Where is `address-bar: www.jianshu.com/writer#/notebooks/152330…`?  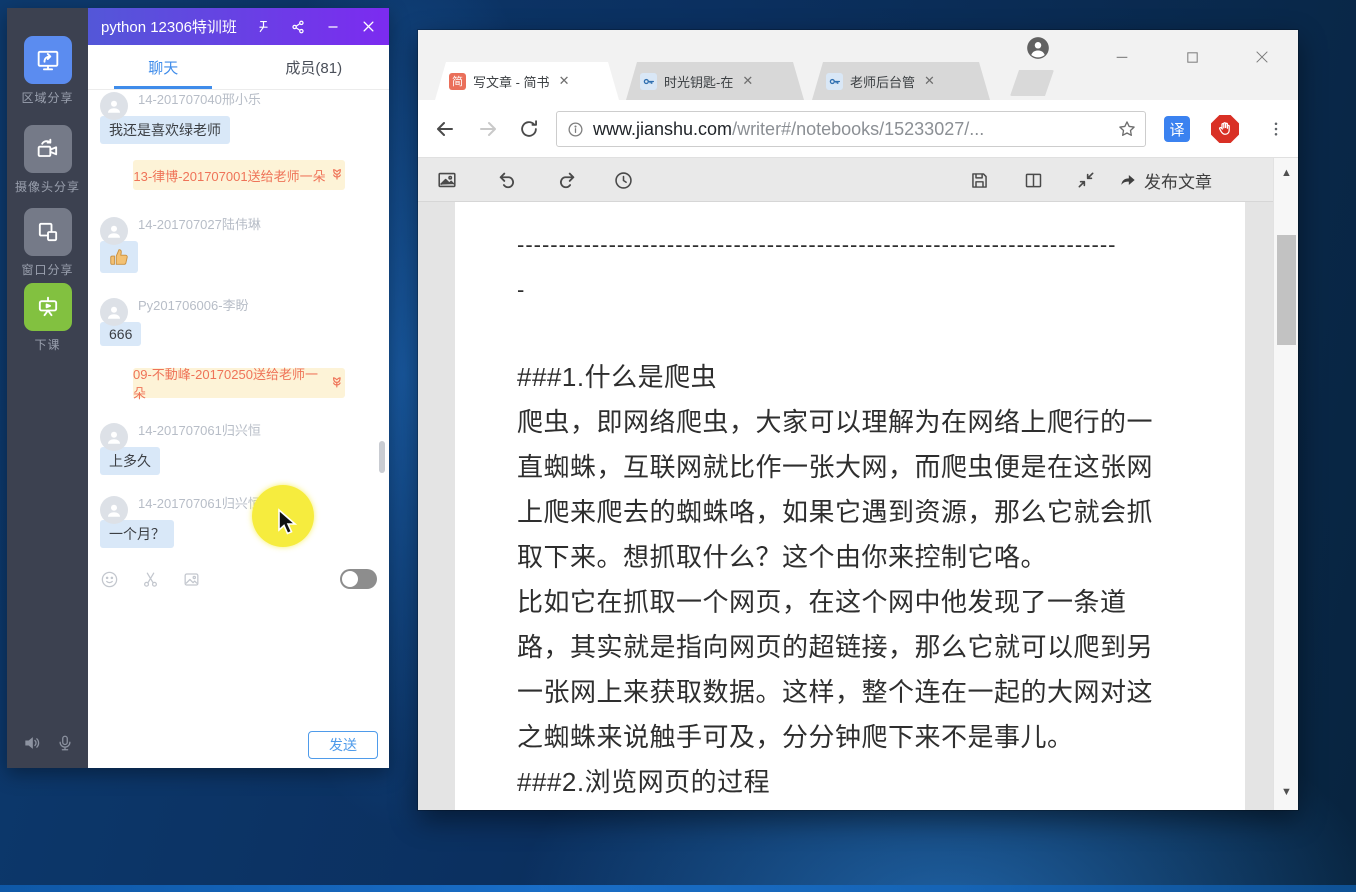
address-bar: www.jianshu.com/writer#/notebooks/152330… is located at coordinates (851, 129).